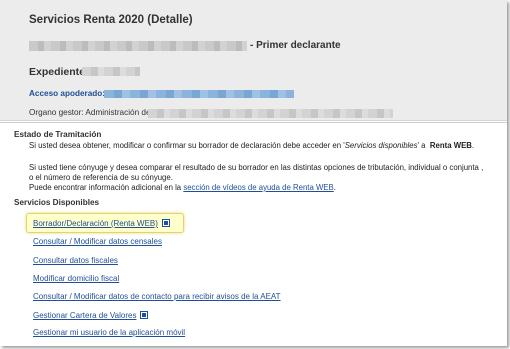  Describe the element at coordinates (473, 145) in the screenshot. I see `estado-line-1-end: .` at that location.